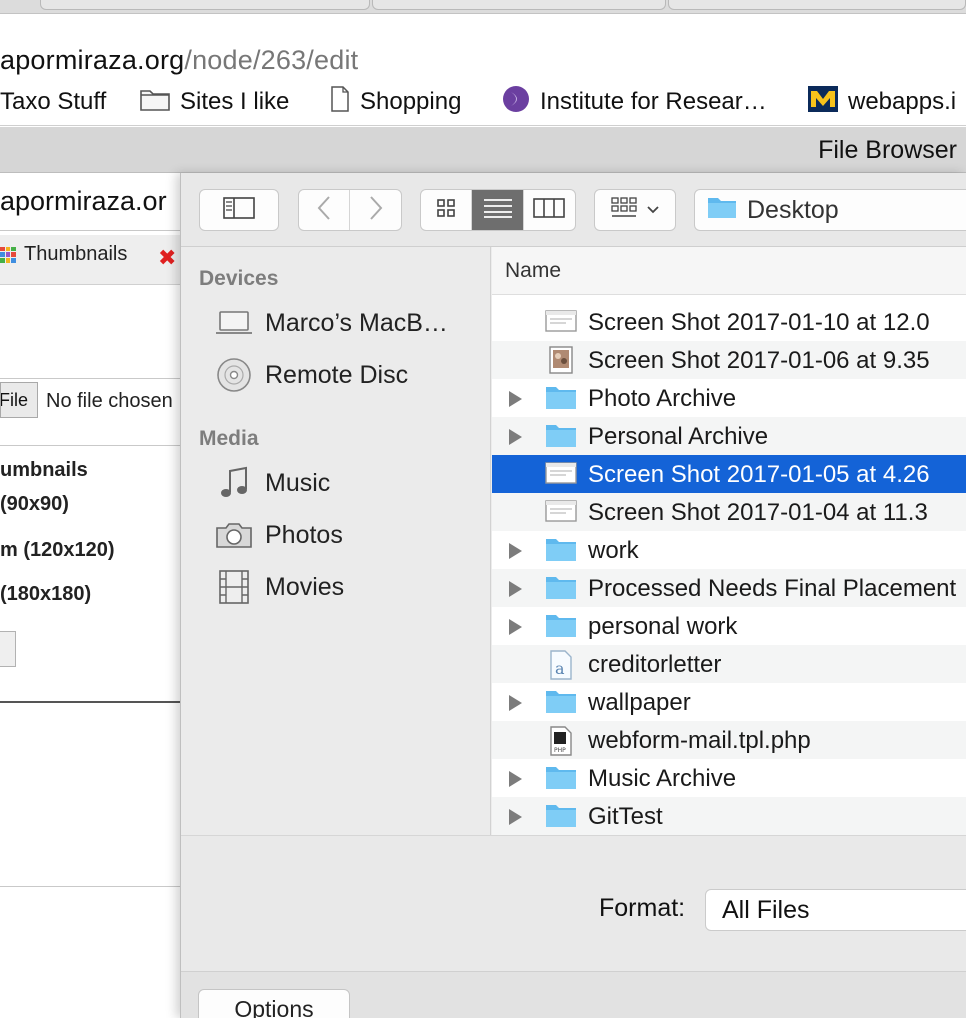 The width and height of the screenshot is (966, 1018). I want to click on choose-file-button: File, so click(19, 400).